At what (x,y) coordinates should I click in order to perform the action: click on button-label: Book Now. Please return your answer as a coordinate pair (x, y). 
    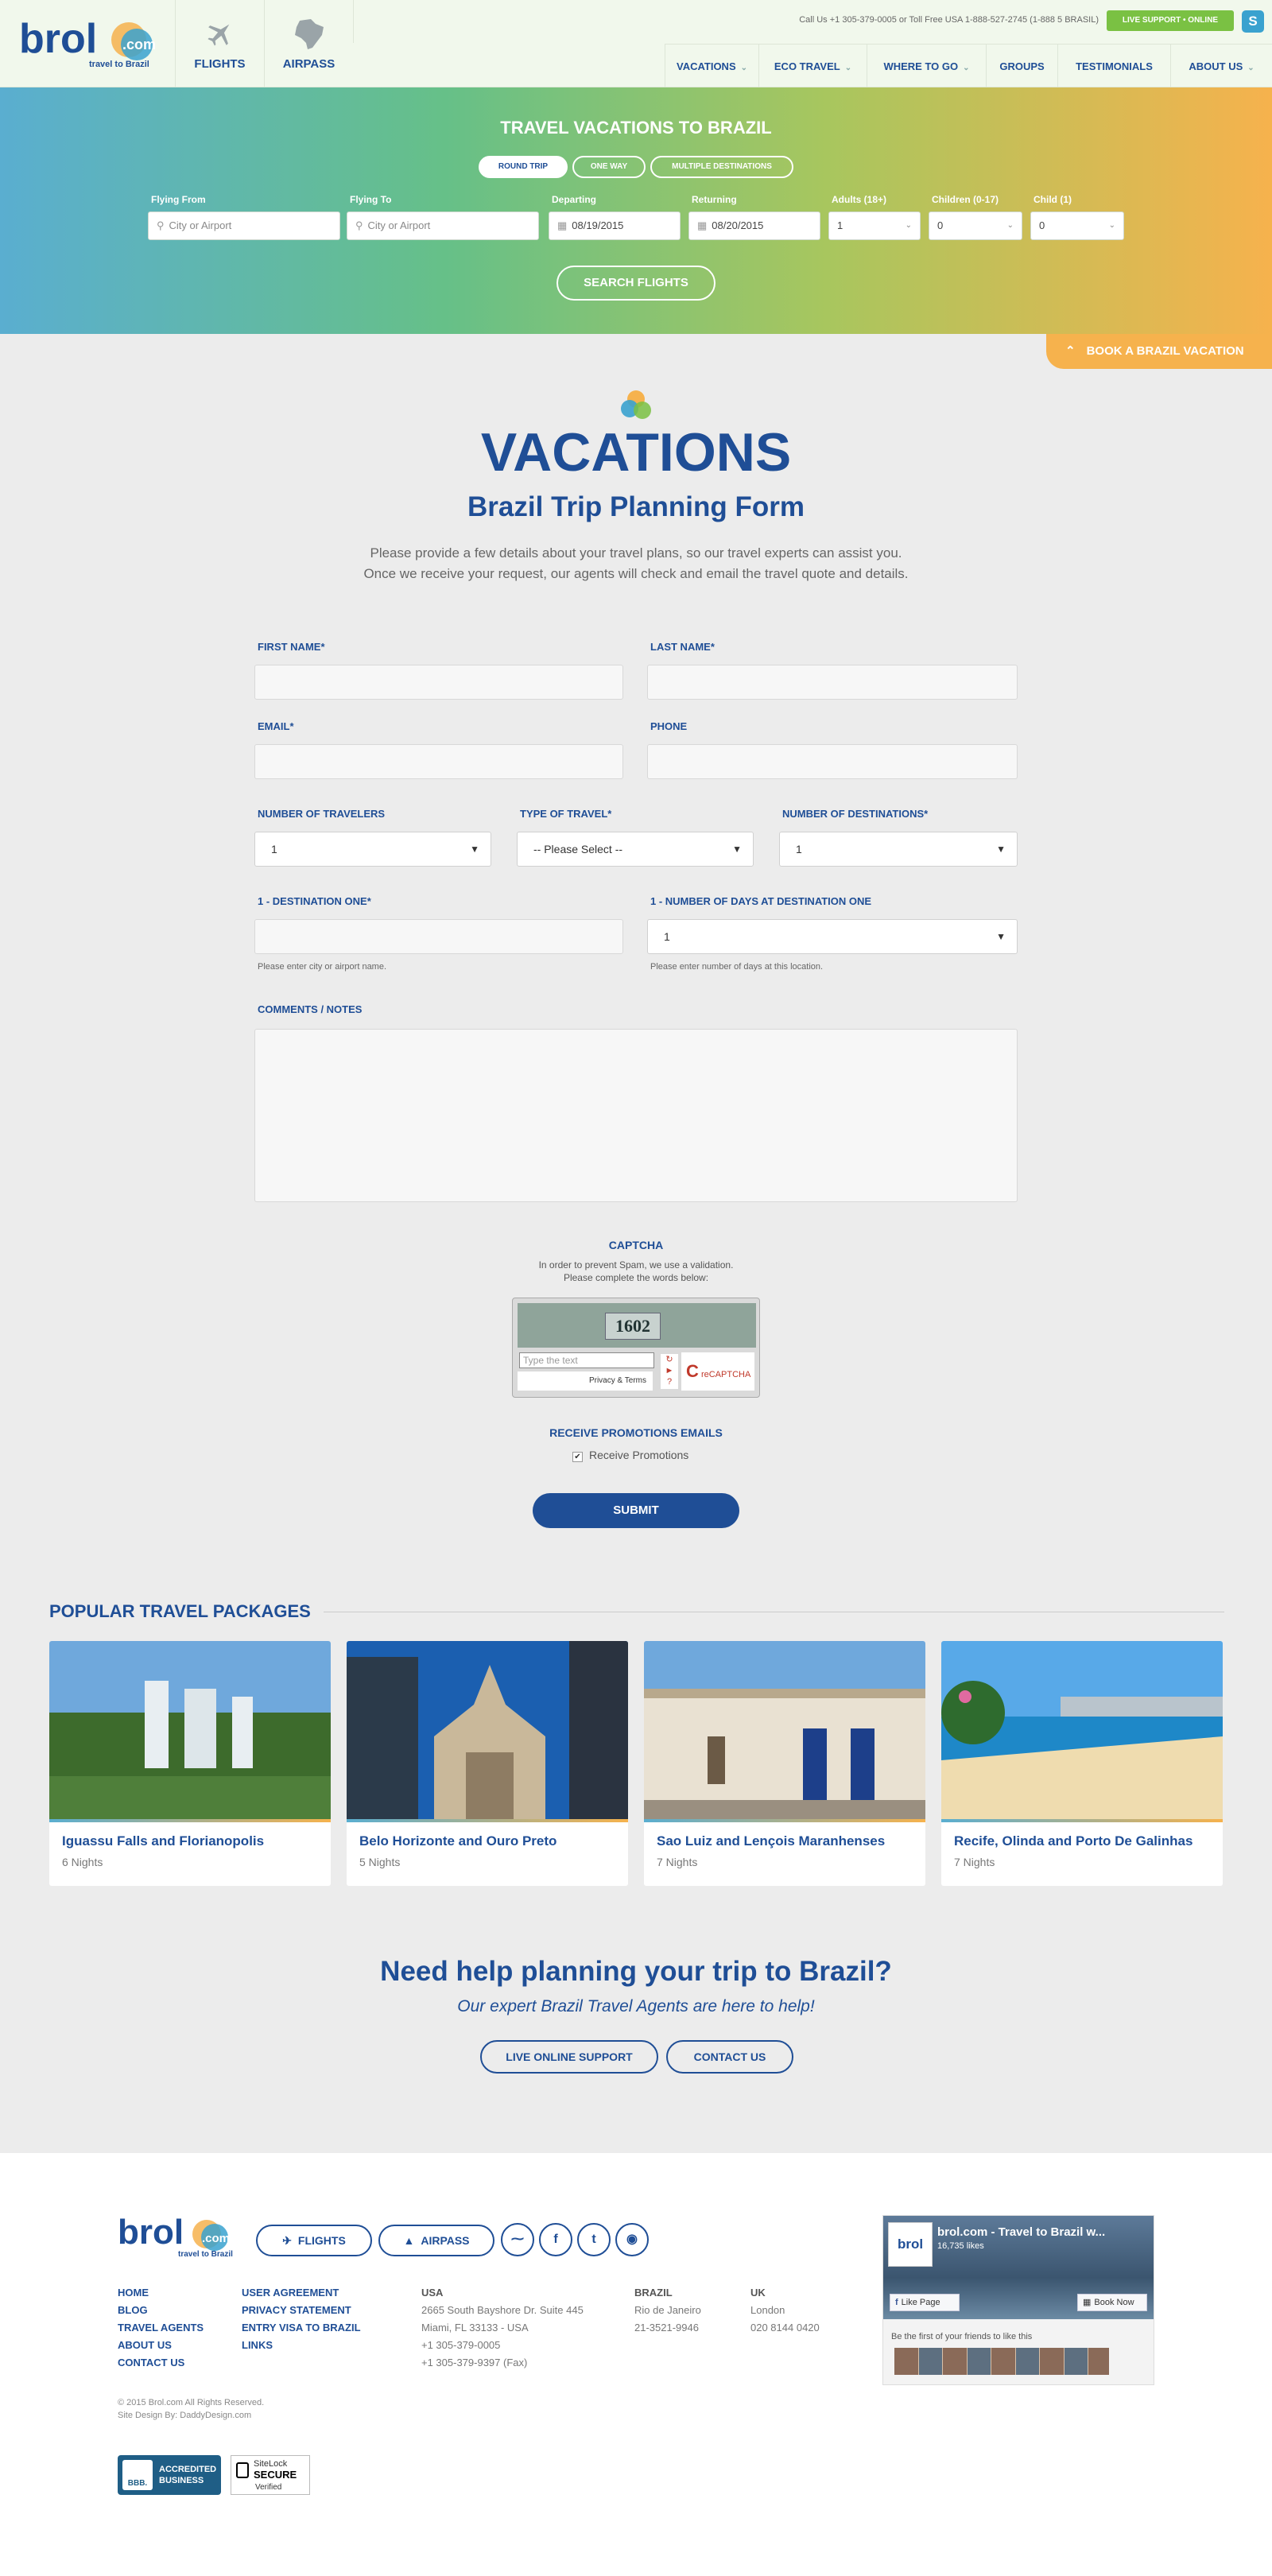
    Looking at the image, I should click on (1114, 2302).